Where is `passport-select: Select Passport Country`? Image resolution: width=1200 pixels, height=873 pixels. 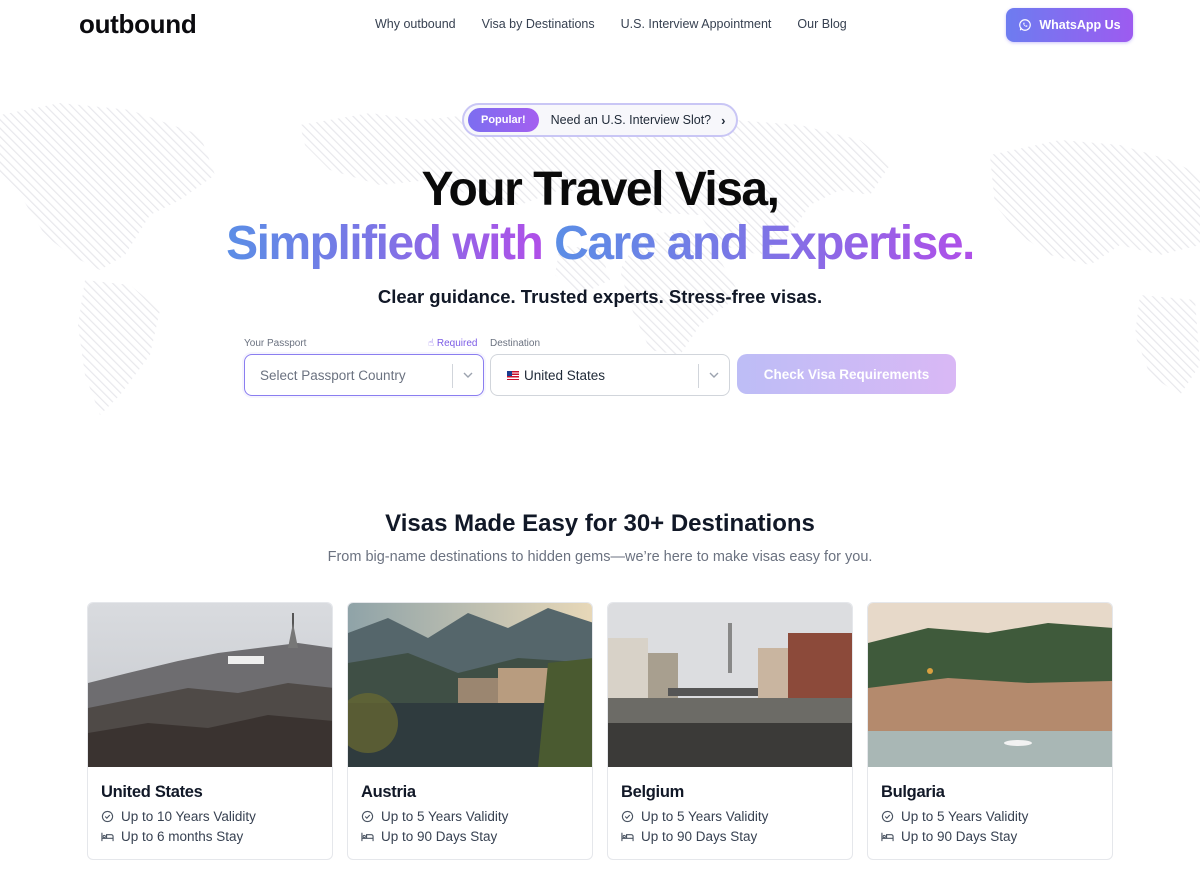
passport-select: Select Passport Country is located at coordinates (364, 375).